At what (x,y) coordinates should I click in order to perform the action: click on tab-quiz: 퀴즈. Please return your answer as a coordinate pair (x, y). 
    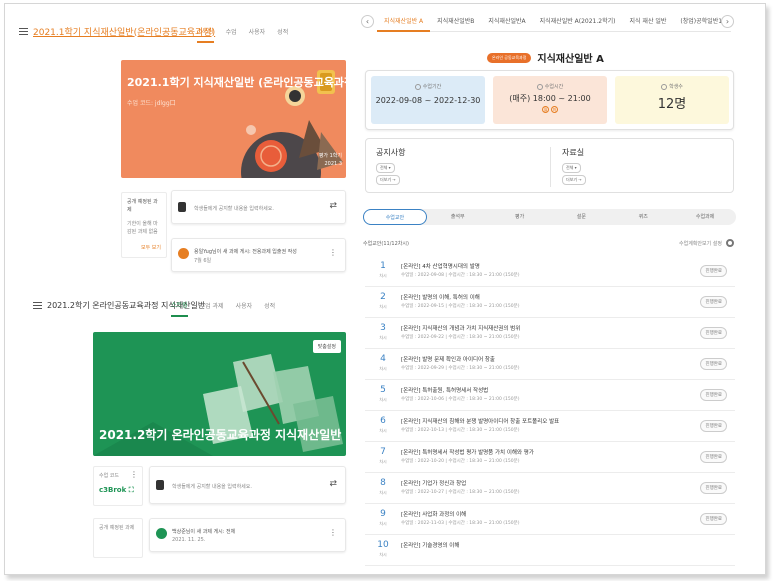
    Looking at the image, I should click on (643, 217).